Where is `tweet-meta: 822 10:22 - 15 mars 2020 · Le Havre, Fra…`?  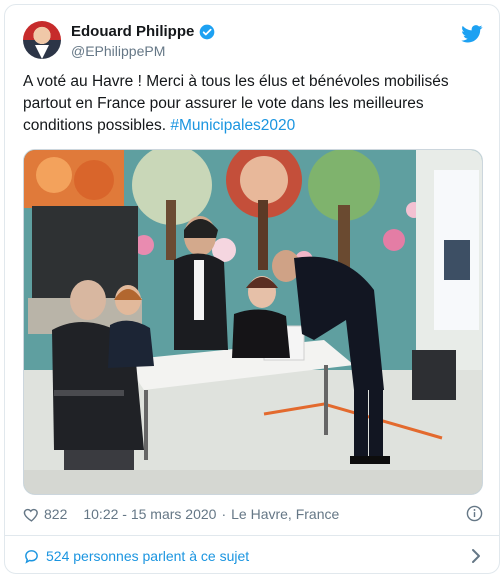
tweet-meta: 822 10:22 - 15 mars 2020 · Le Havre, Fra… is located at coordinates (253, 514).